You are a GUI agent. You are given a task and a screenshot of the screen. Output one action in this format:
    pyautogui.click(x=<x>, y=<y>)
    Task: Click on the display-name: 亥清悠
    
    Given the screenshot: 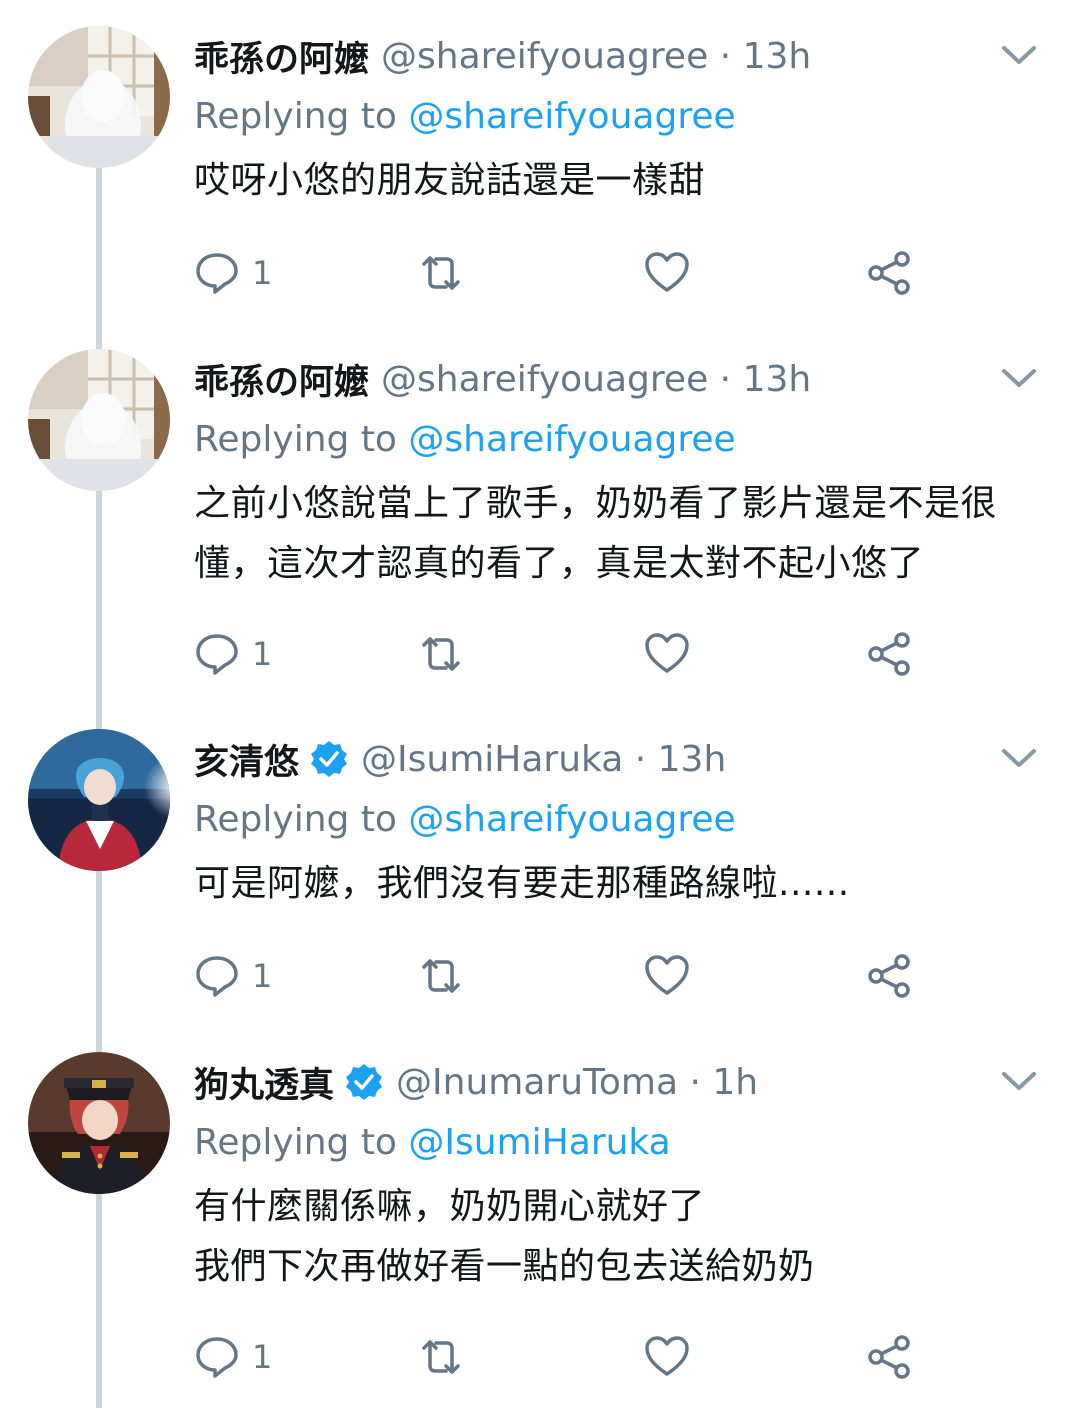 What is the action you would take?
    pyautogui.click(x=246, y=759)
    